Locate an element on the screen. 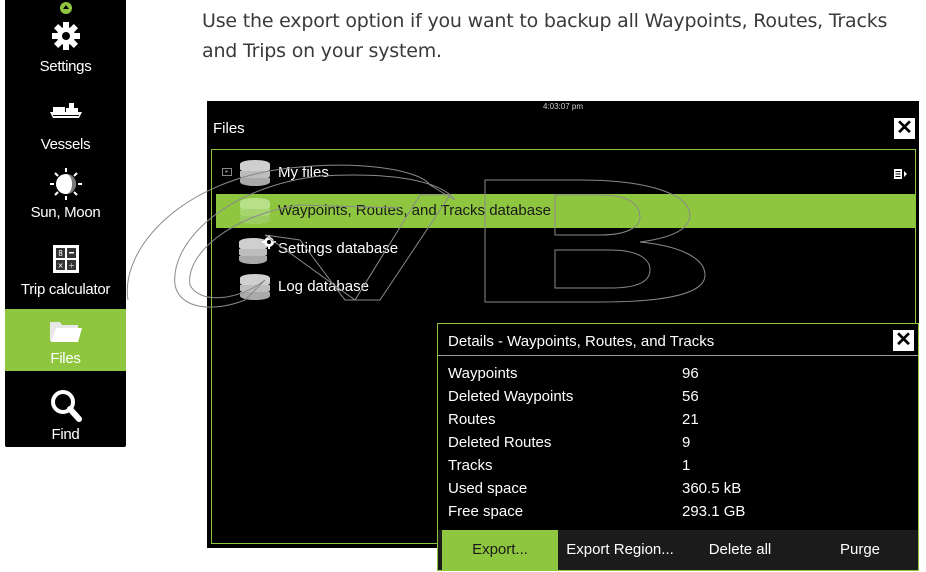 The height and width of the screenshot is (572, 926). sidebar-item-settings: Settings is located at coordinates (65, 48).